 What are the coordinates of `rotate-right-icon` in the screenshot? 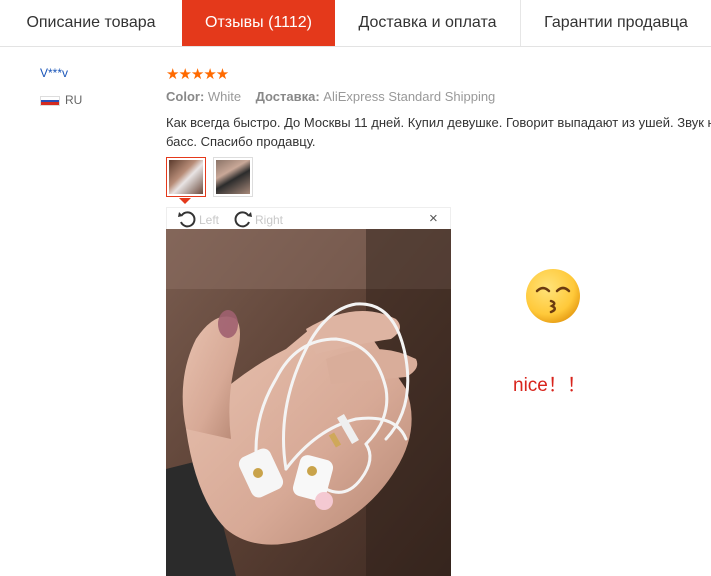 It's located at (243, 219).